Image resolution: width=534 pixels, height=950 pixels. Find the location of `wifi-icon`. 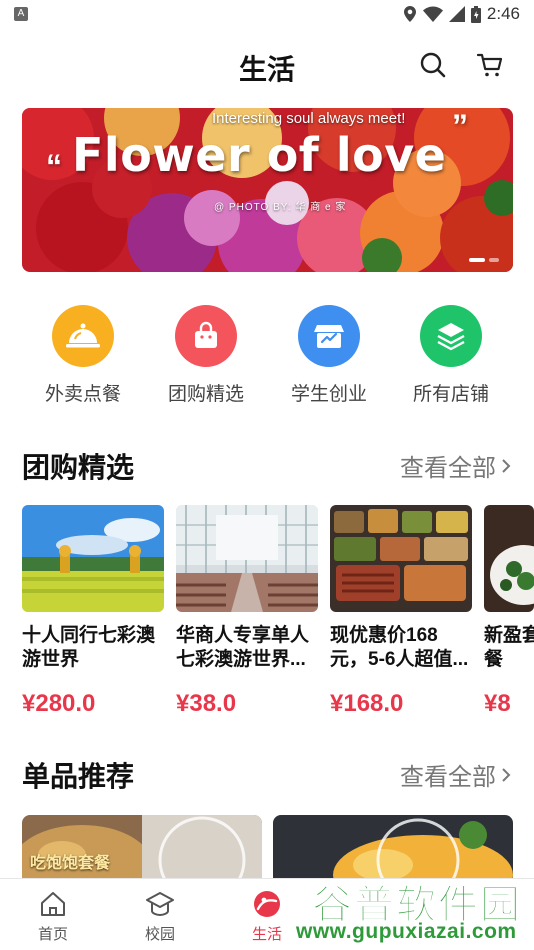

wifi-icon is located at coordinates (432, 14).